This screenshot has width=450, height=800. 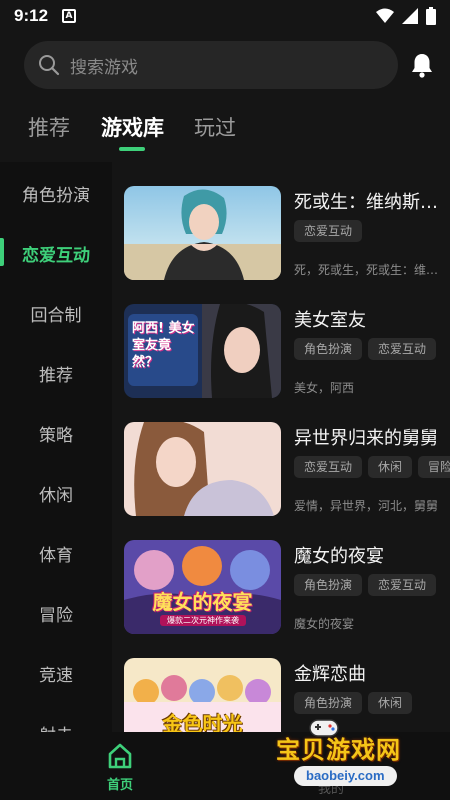 I want to click on category-role-playing: 角色扮演, so click(x=56, y=193).